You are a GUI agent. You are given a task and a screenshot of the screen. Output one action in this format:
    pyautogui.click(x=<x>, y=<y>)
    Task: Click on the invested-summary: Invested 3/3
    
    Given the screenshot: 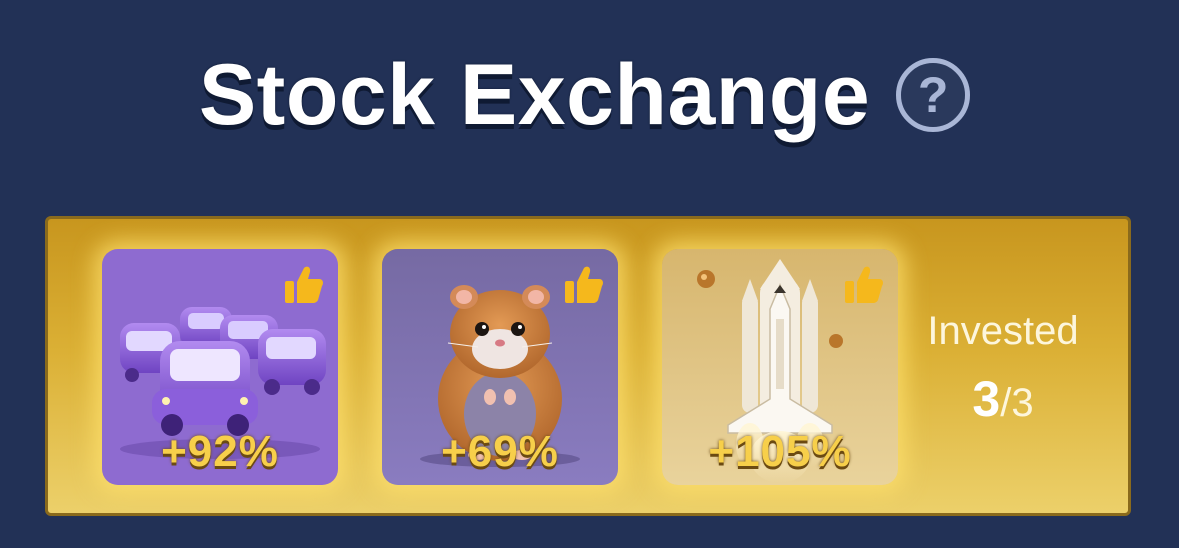 What is the action you would take?
    pyautogui.click(x=1003, y=368)
    